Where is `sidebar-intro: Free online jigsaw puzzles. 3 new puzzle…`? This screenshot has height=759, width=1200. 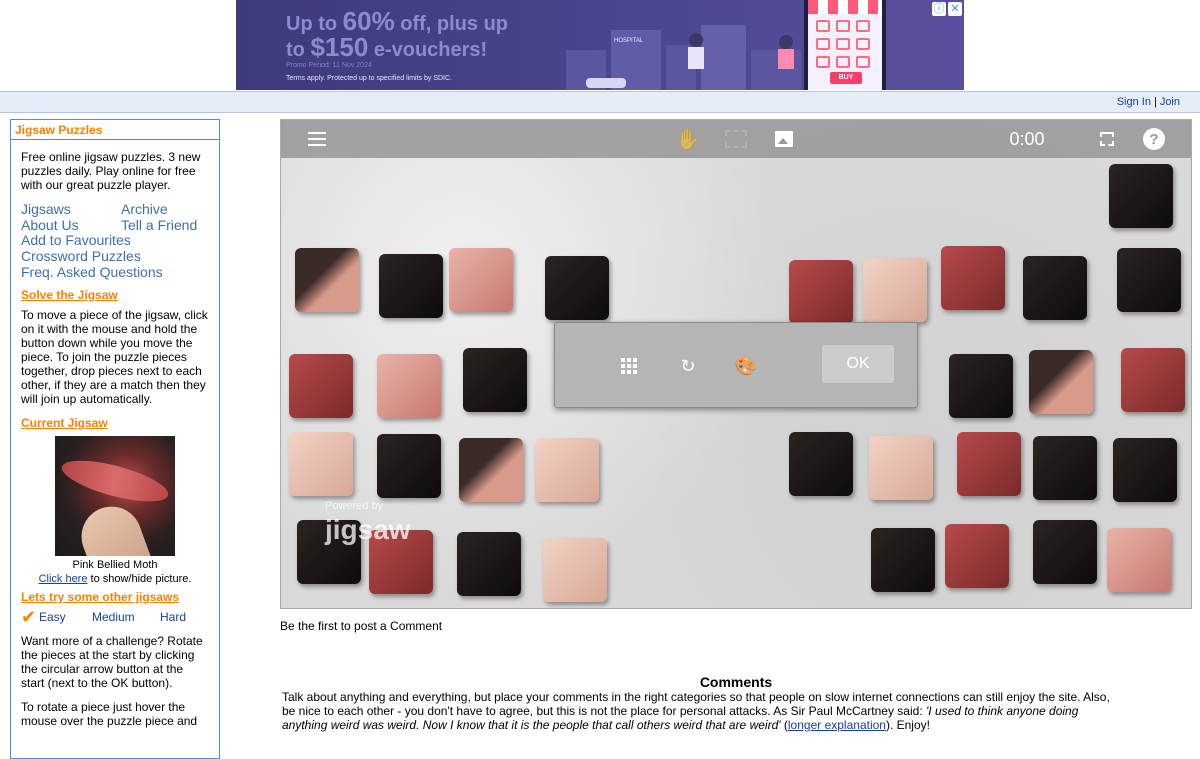 sidebar-intro: Free online jigsaw puzzles. 3 new puzzle… is located at coordinates (111, 171).